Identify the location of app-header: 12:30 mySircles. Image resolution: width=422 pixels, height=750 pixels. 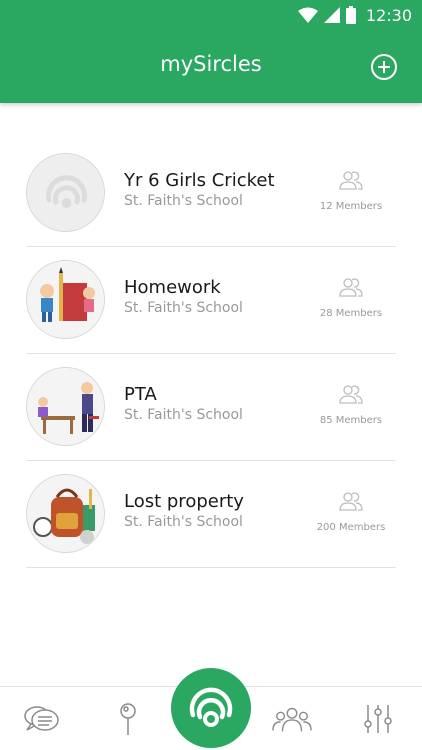
(211, 51).